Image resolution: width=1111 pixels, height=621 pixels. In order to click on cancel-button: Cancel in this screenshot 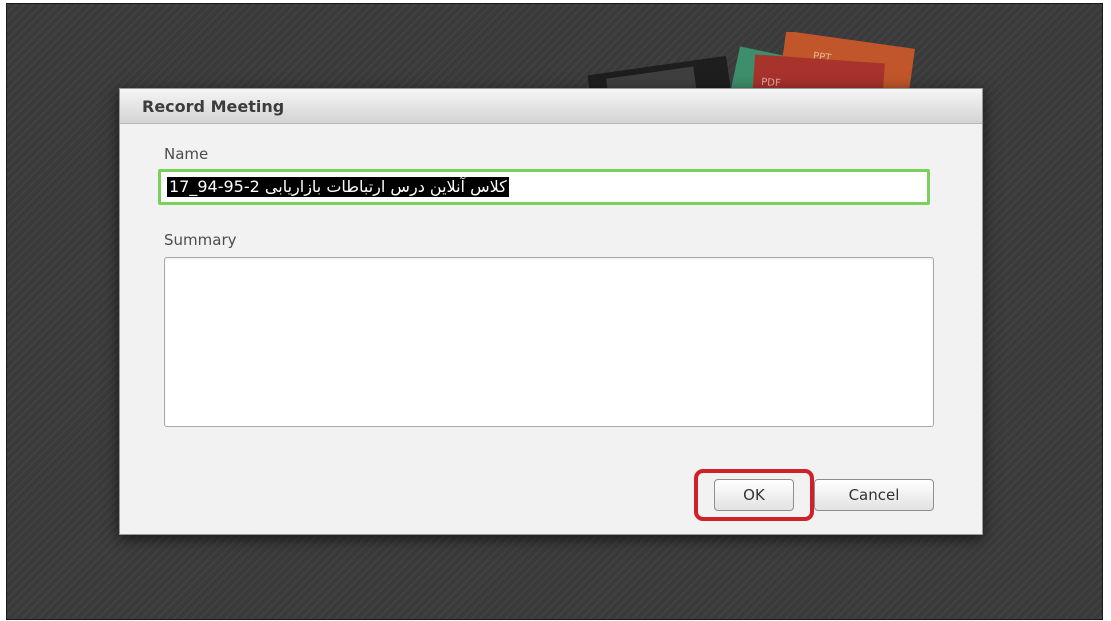, I will do `click(874, 495)`.